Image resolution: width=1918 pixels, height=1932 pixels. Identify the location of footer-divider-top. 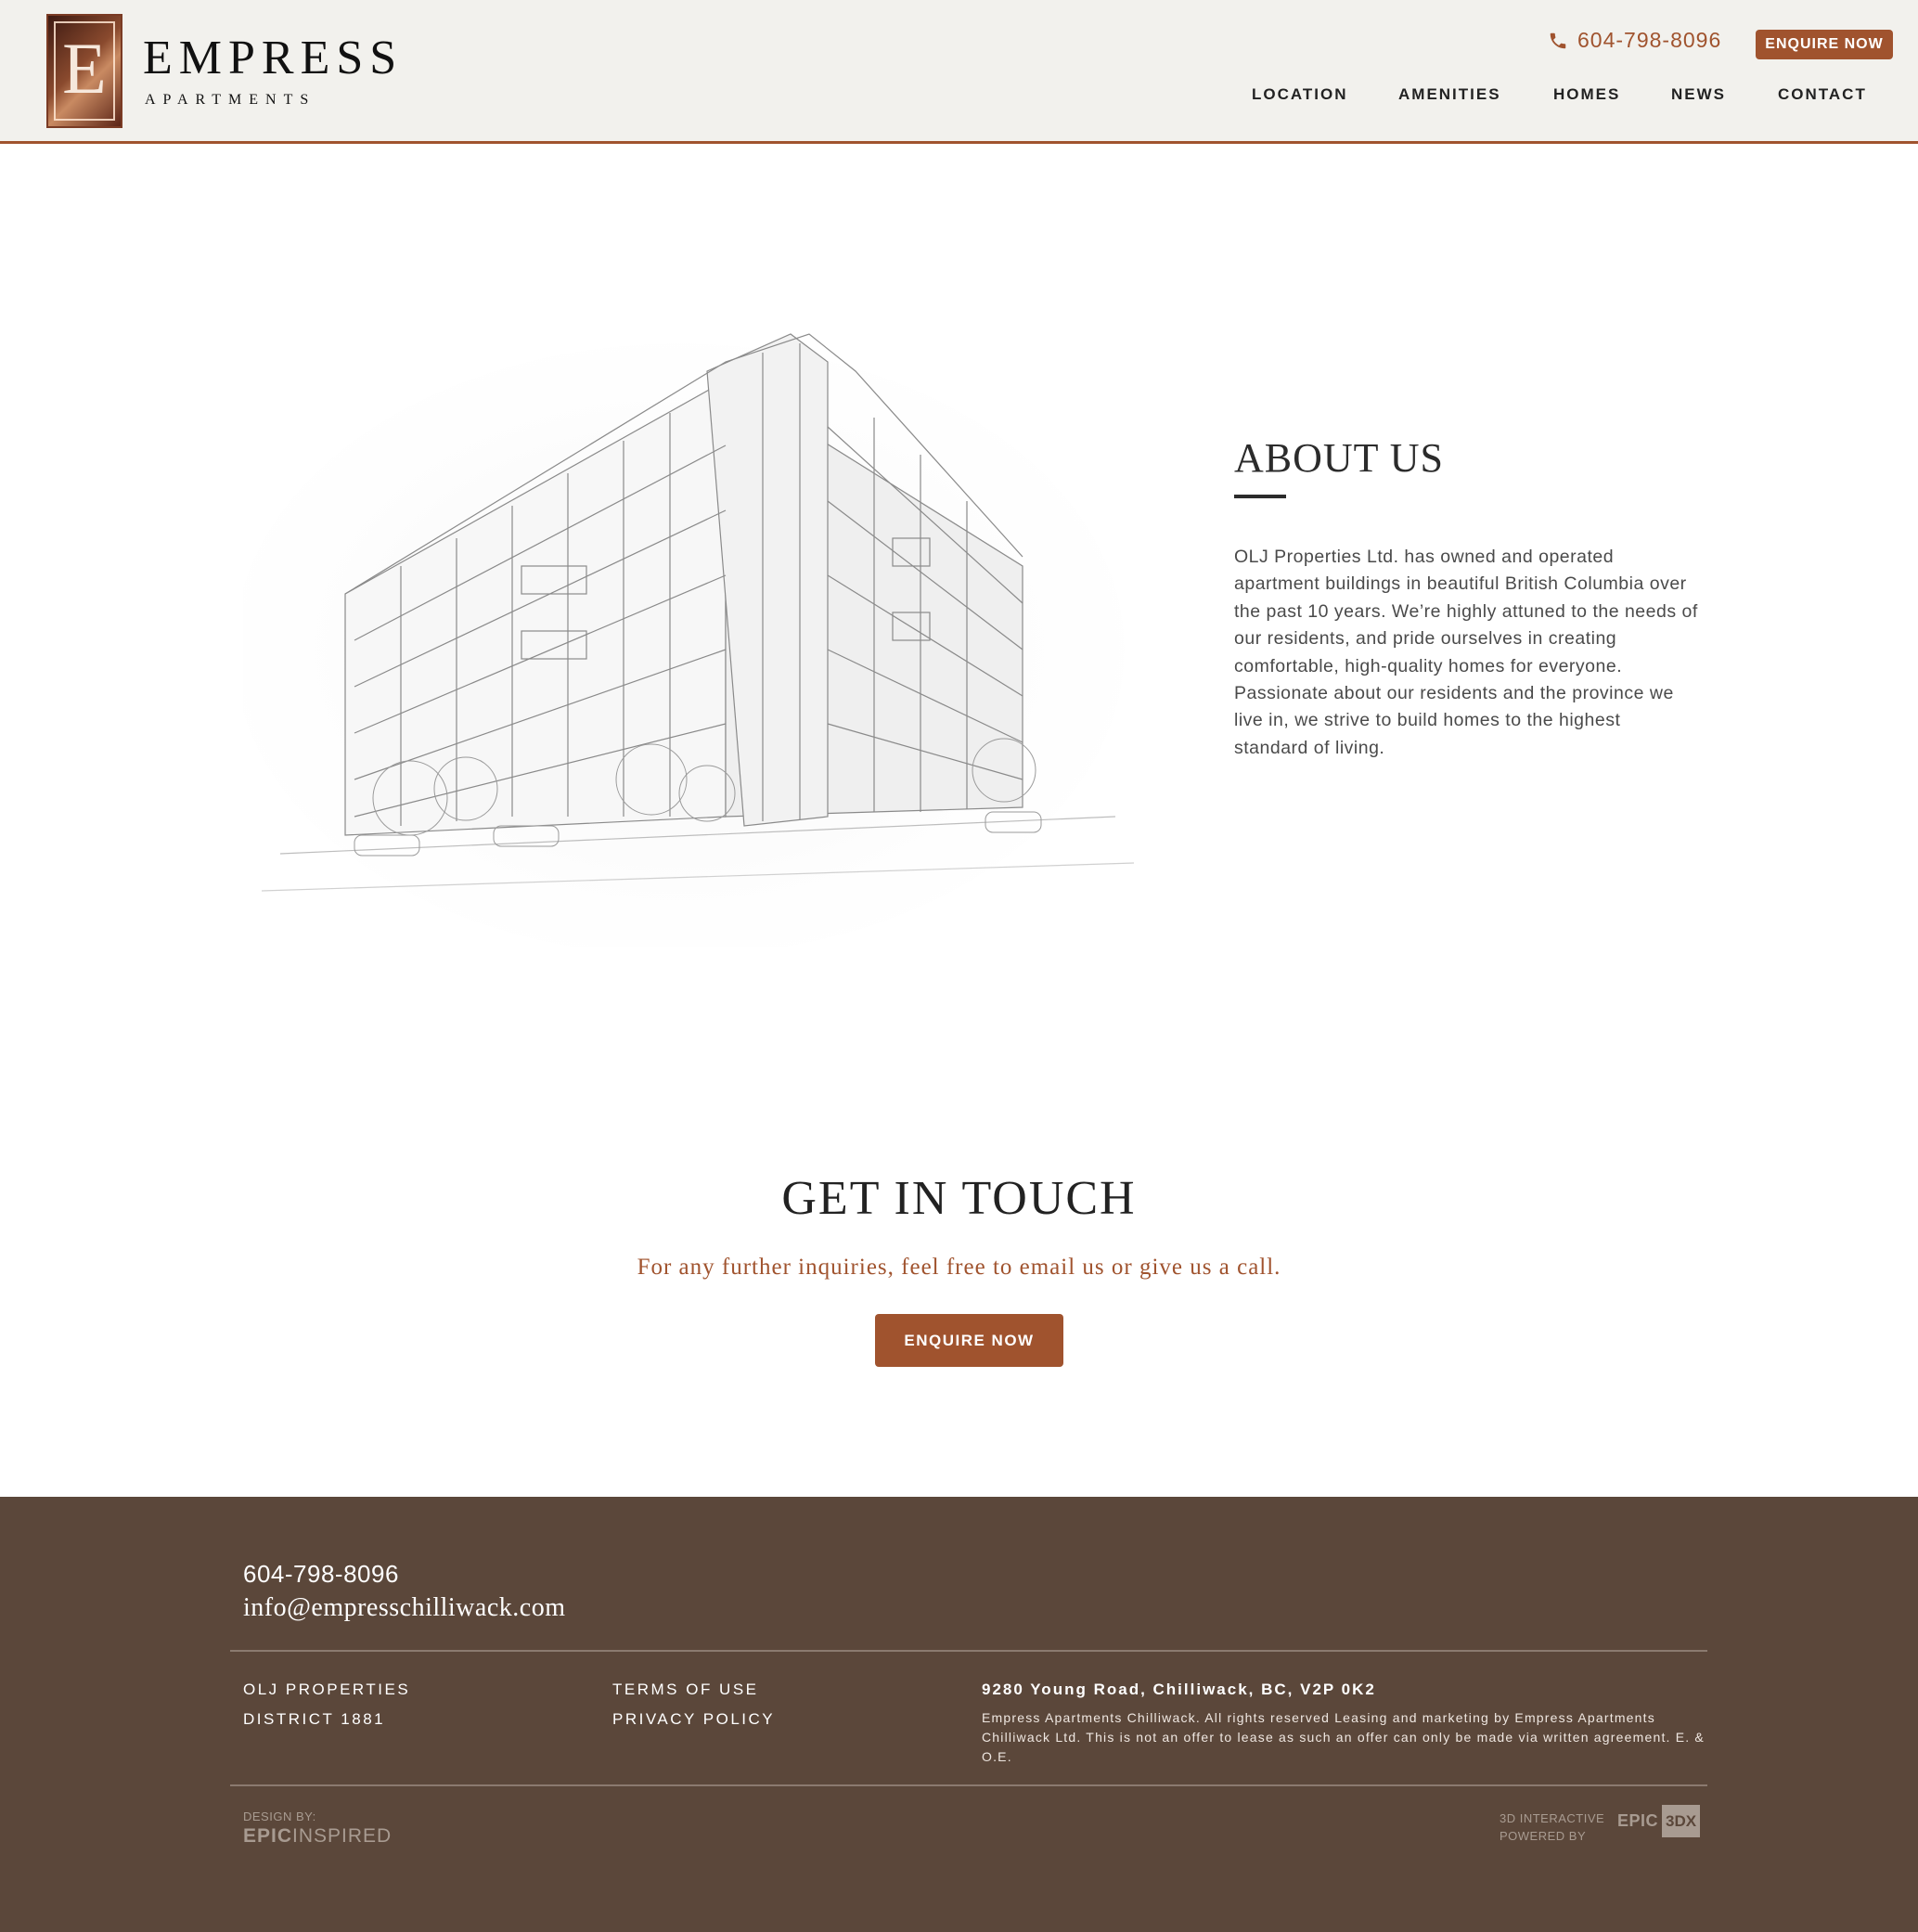
(968, 1651).